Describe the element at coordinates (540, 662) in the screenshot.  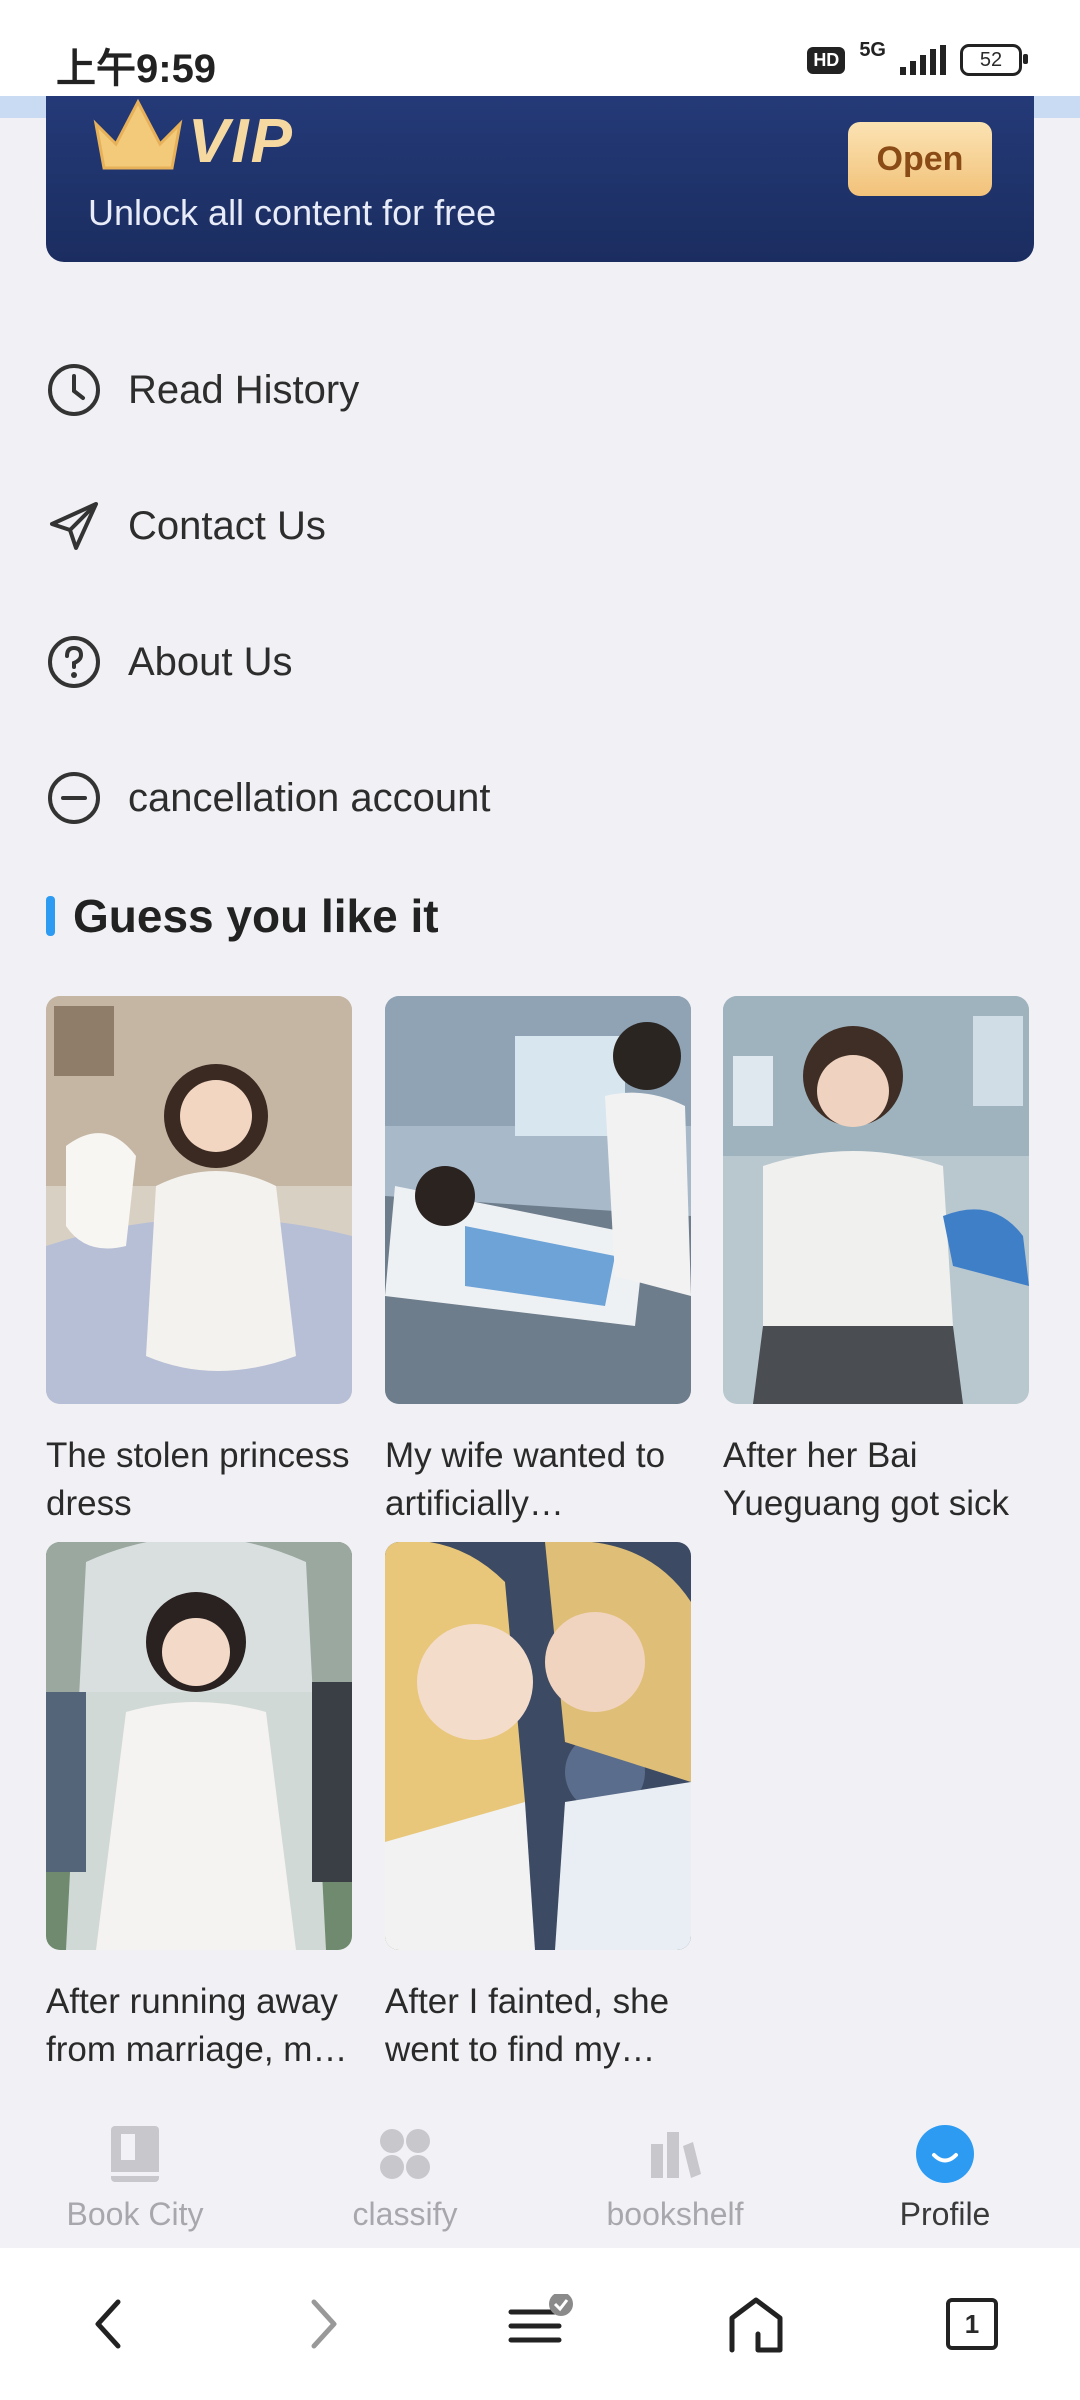
I see `menu-item-about-us: About Us` at that location.